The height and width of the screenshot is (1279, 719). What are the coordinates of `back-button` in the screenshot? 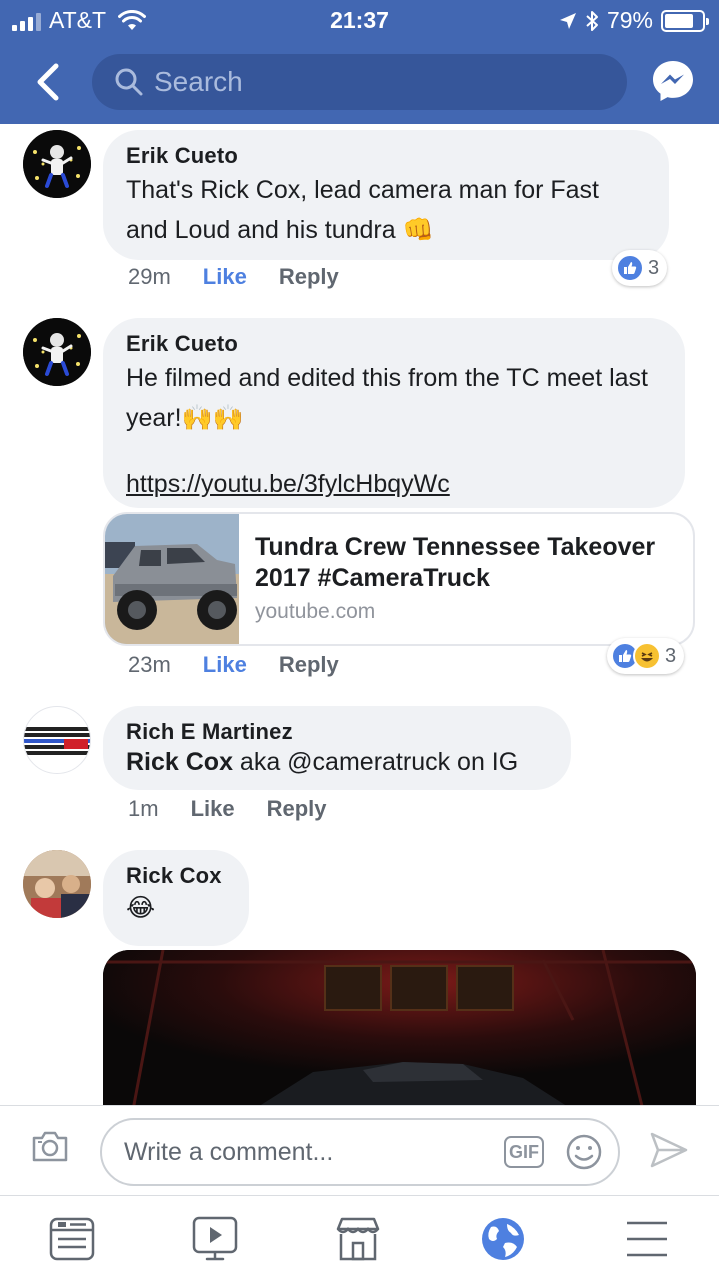 It's located at (50, 82).